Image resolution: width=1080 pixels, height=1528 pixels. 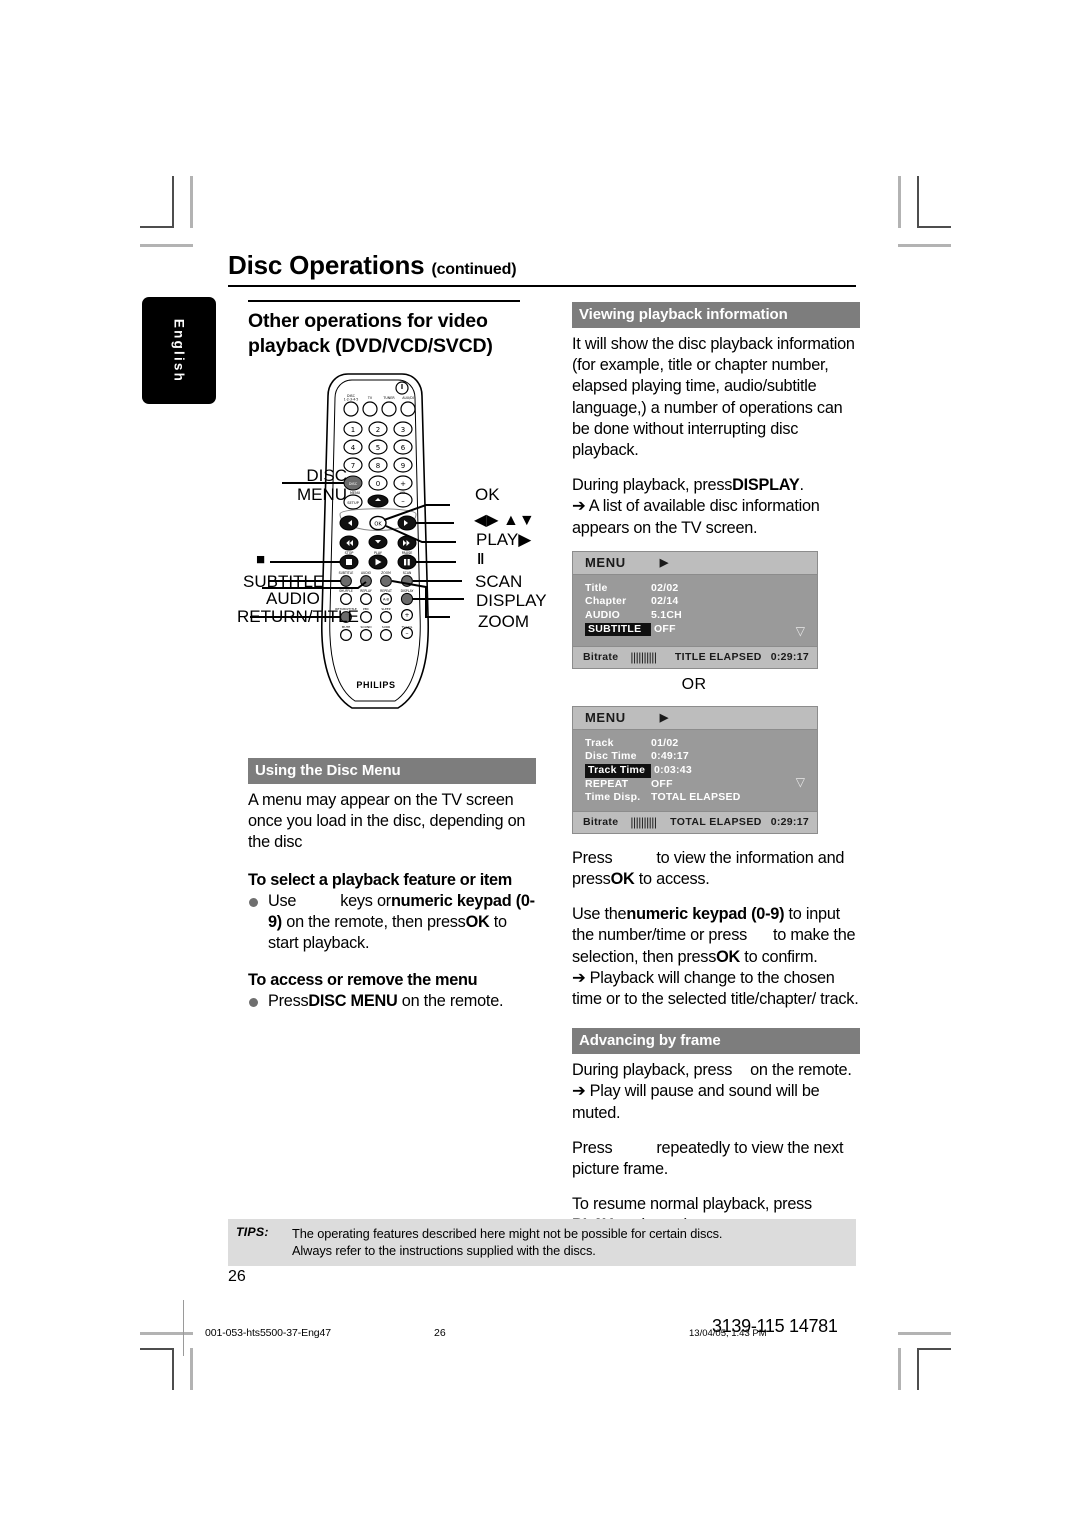 I want to click on print-page-number: 26, so click(x=440, y=1333).